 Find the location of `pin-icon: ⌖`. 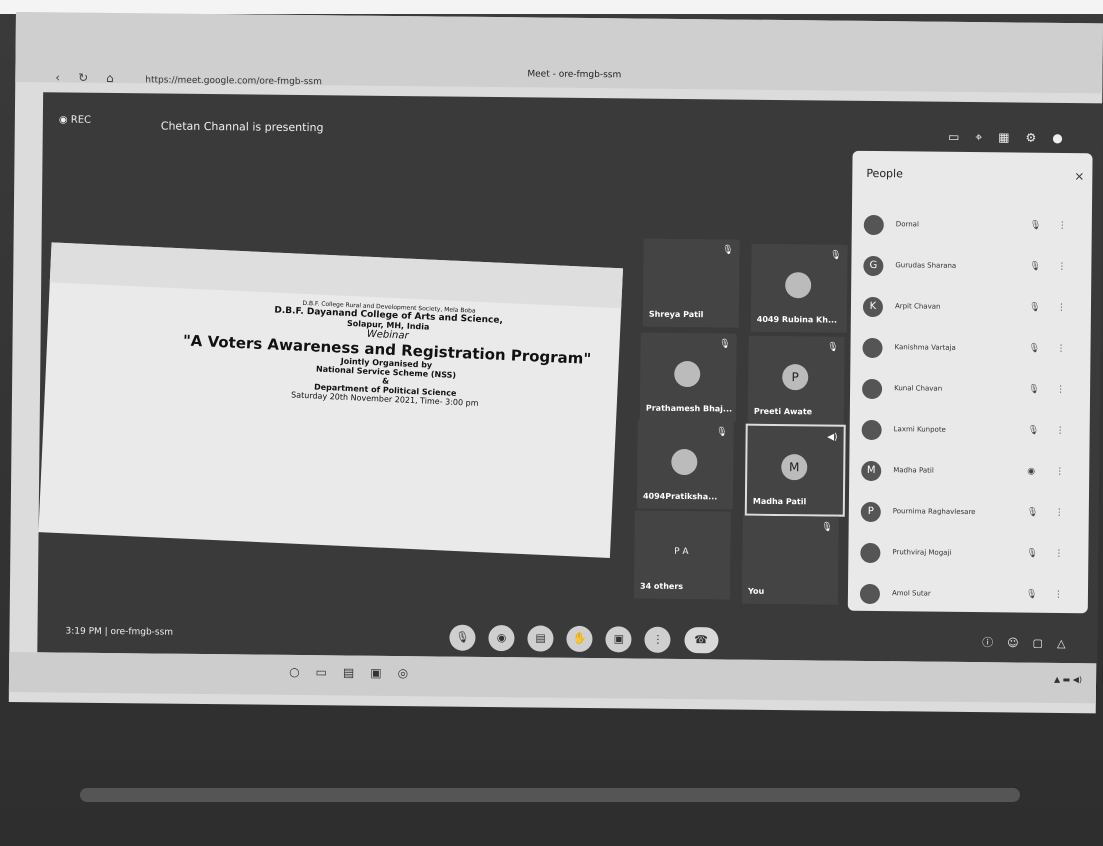

pin-icon: ⌖ is located at coordinates (986, 137).